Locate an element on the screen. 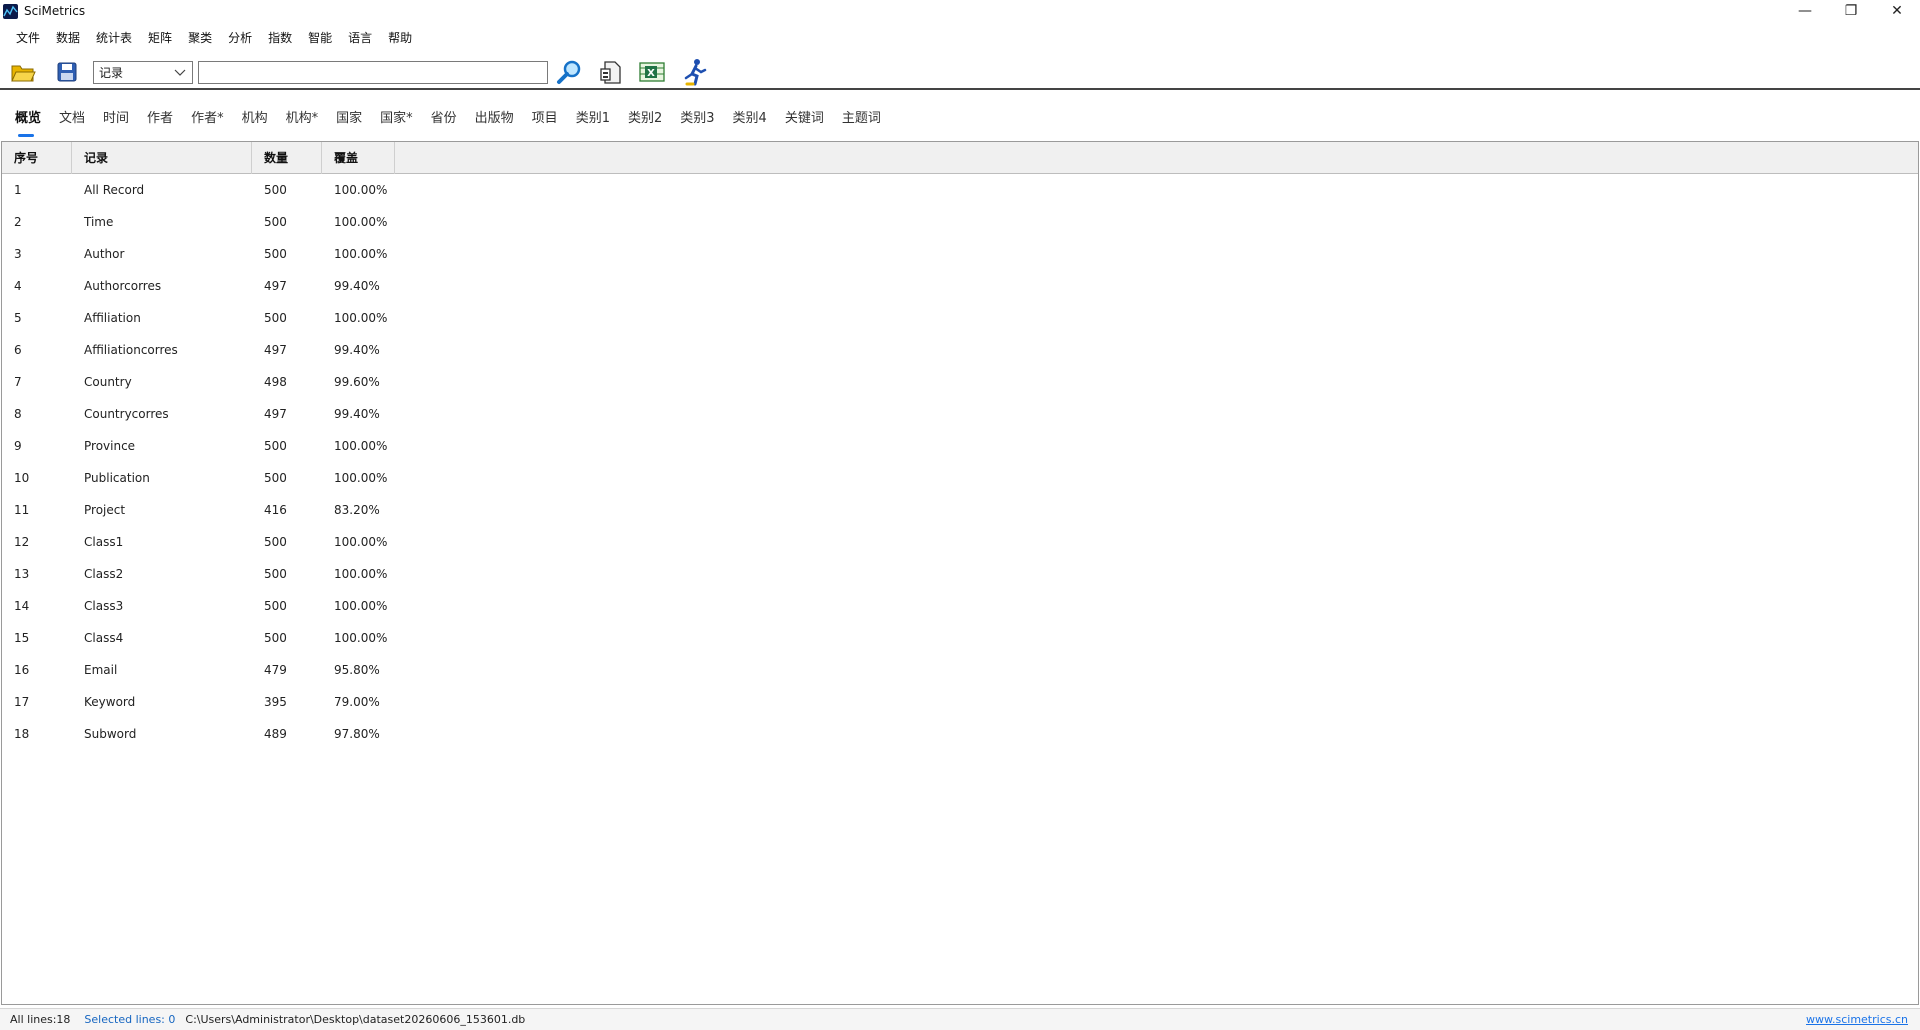 This screenshot has width=1920, height=1030. window-controls: — ❐ ✕ is located at coordinates (1851, 11).